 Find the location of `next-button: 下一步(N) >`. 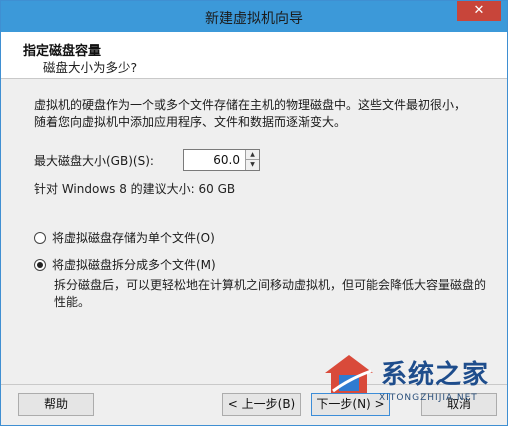

next-button: 下一步(N) > is located at coordinates (350, 404).